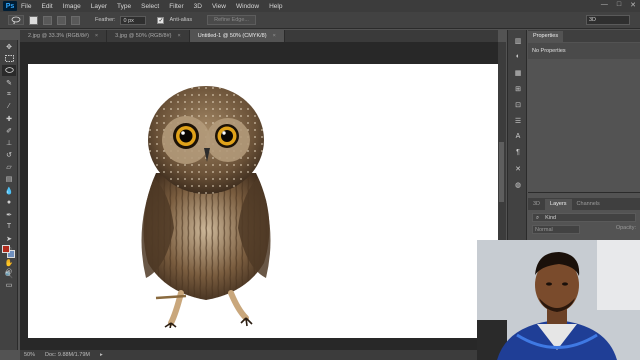  Describe the element at coordinates (604, 5) in the screenshot. I see `minimize-button: —` at that location.